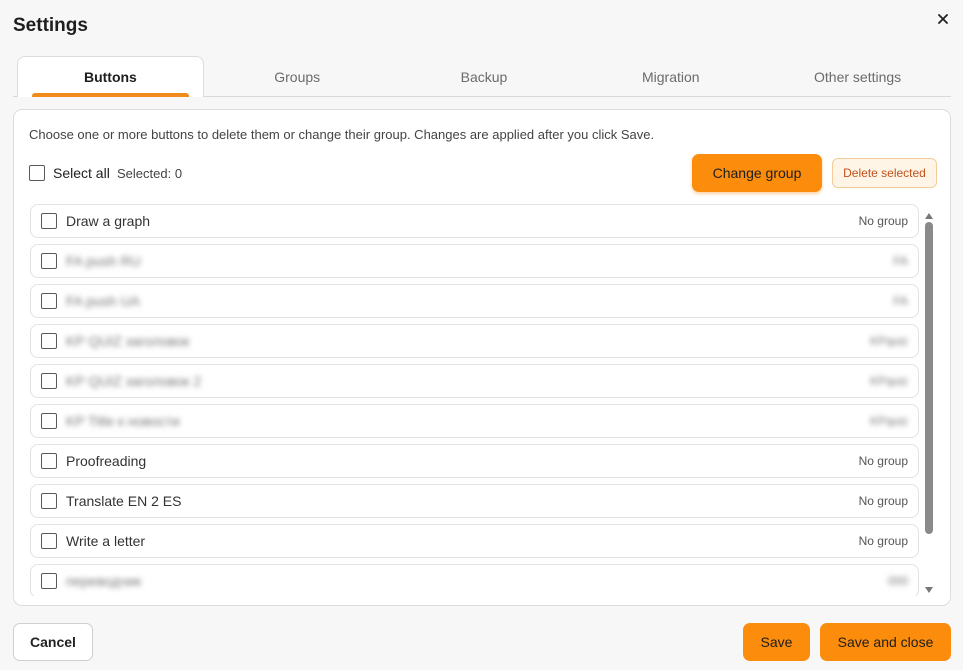 The width and height of the screenshot is (963, 670). What do you see at coordinates (474, 381) in the screenshot?
I see `list-item: KP QUIZ заголовок 2 KPquiz` at bounding box center [474, 381].